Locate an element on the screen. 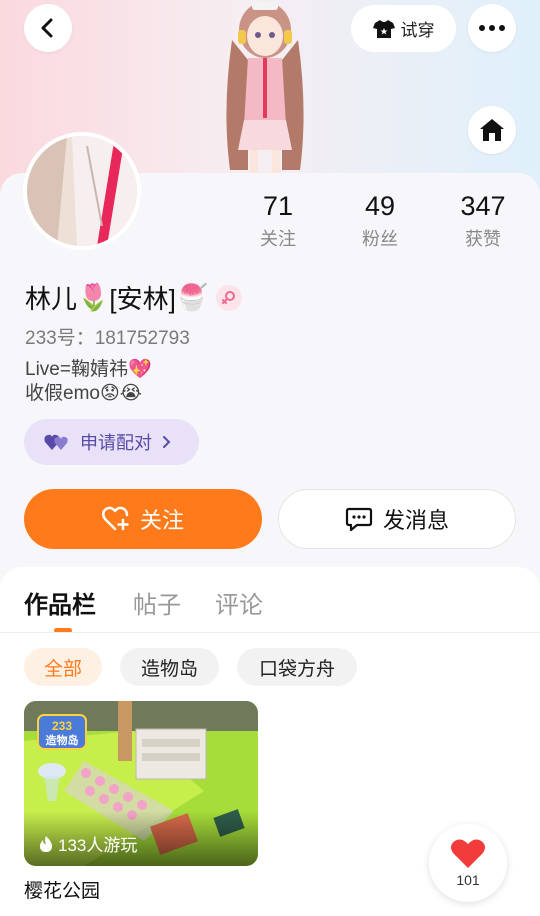 This screenshot has height=916, width=540. name-emoji-1: 🌷 is located at coordinates (93, 297).